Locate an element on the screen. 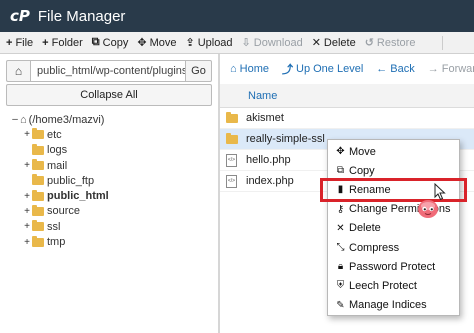  key-icon: ⚷ is located at coordinates (340, 209).